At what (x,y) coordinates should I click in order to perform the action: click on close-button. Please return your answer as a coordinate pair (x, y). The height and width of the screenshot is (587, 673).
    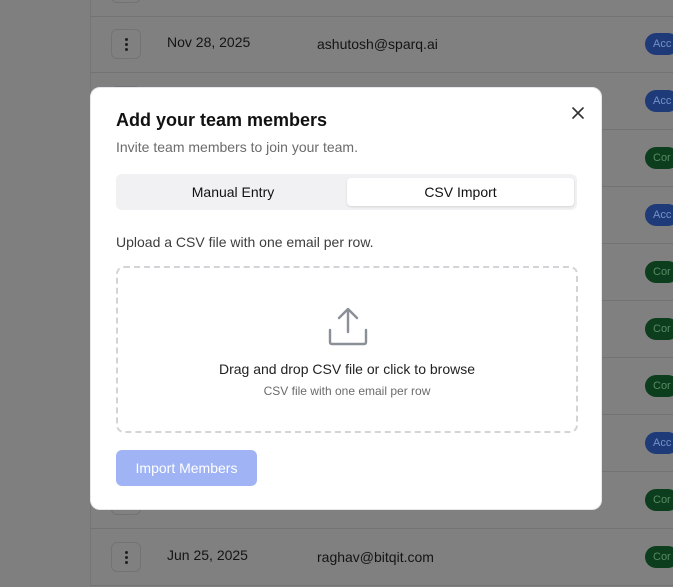
    Looking at the image, I should click on (578, 113).